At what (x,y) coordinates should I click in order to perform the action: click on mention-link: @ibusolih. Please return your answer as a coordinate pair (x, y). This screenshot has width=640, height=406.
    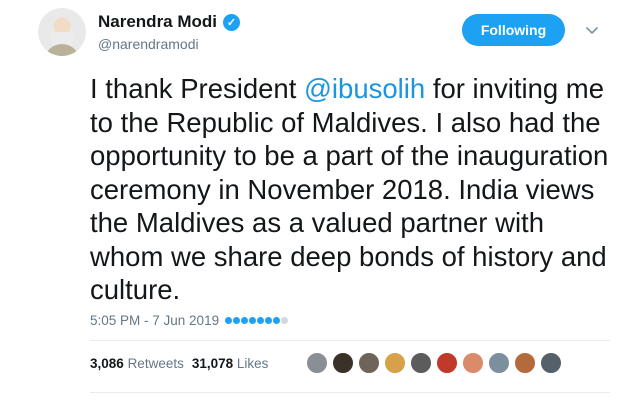
    Looking at the image, I should click on (364, 88).